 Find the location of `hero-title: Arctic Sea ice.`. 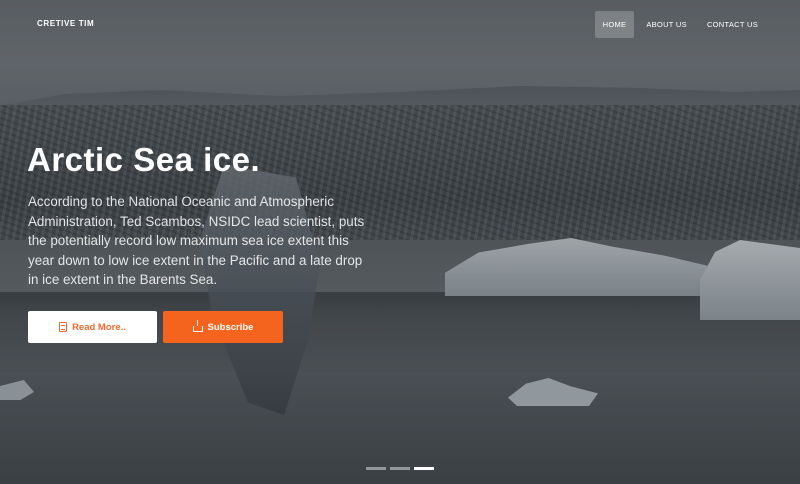

hero-title: Arctic Sea ice. is located at coordinates (144, 159).